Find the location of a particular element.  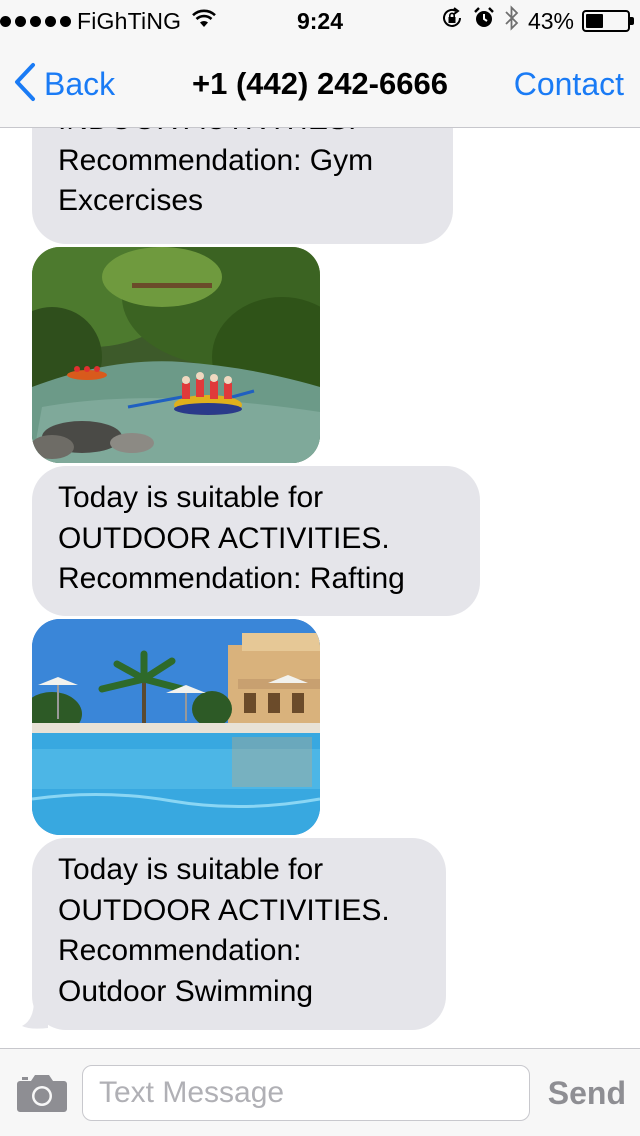

message-line: Recommendation: Rafting is located at coordinates (231, 578).